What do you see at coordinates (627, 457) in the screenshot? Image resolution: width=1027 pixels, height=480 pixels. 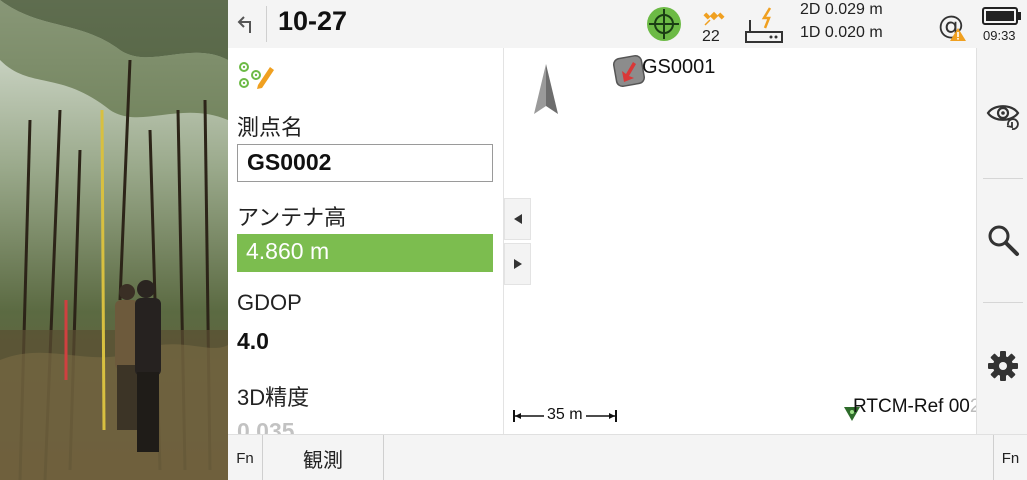 I see `softkey-bar: Fn 観測 Fn` at bounding box center [627, 457].